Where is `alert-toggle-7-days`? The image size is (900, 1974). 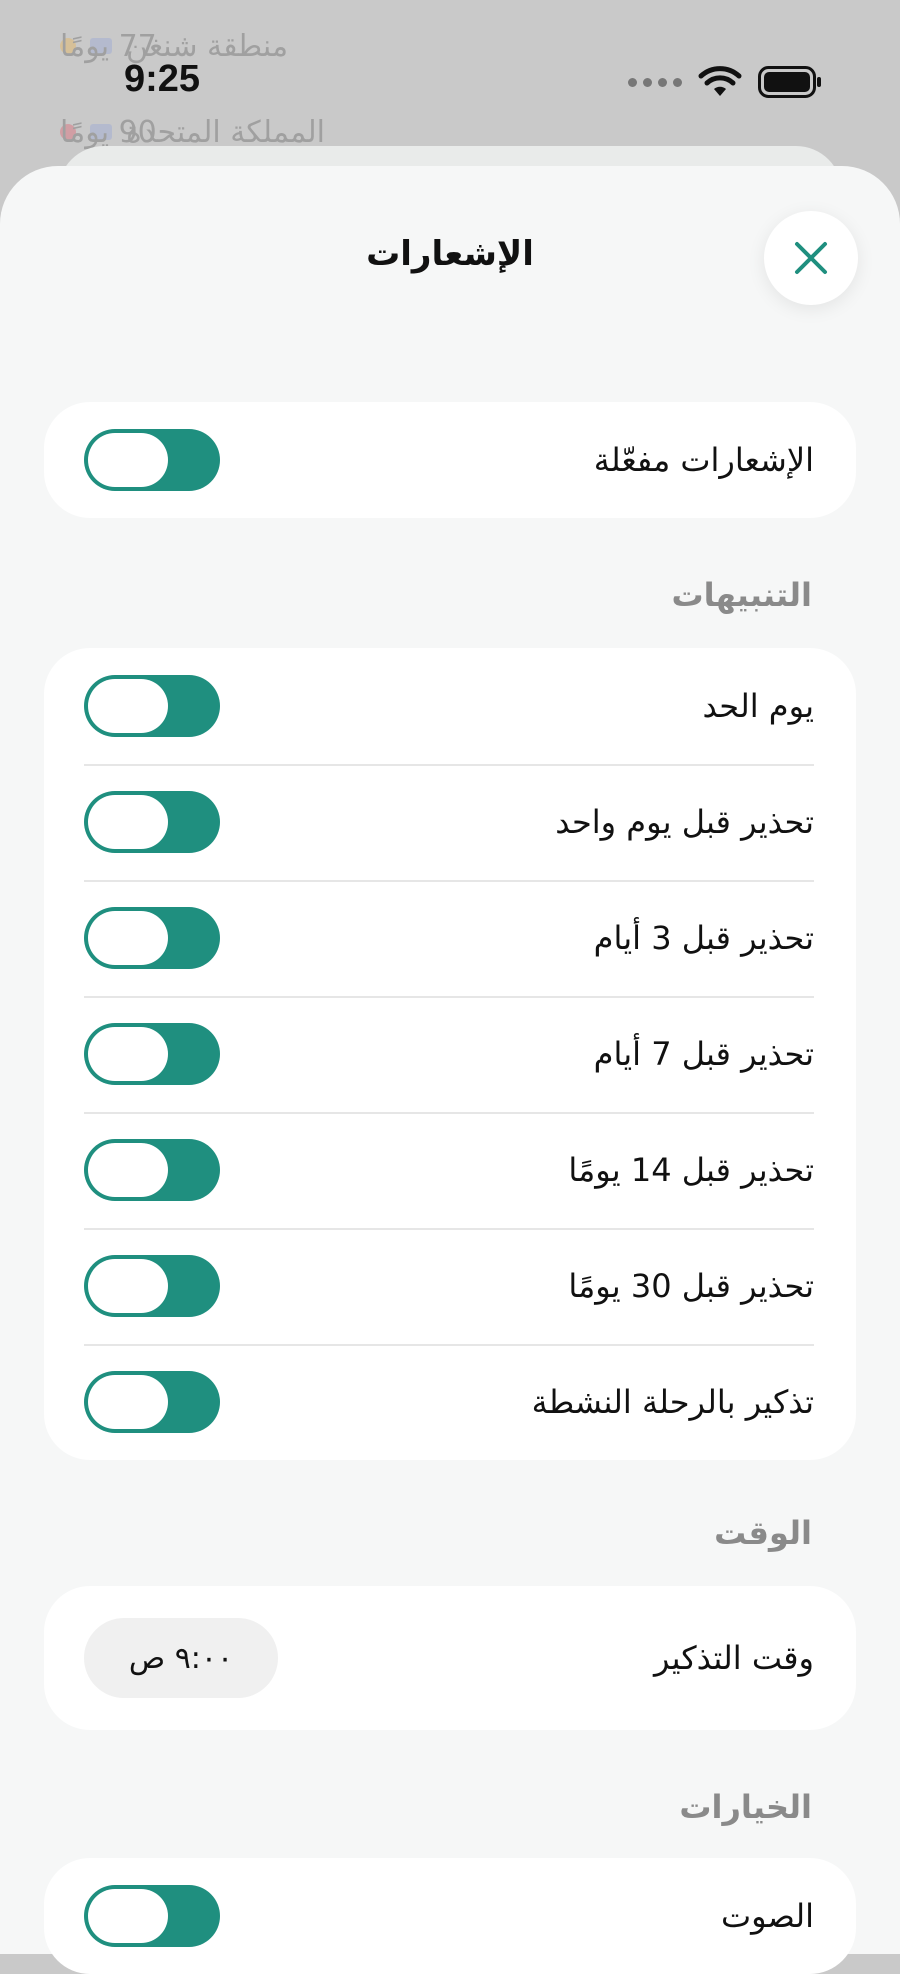
alert-toggle-7-days is located at coordinates (152, 1054).